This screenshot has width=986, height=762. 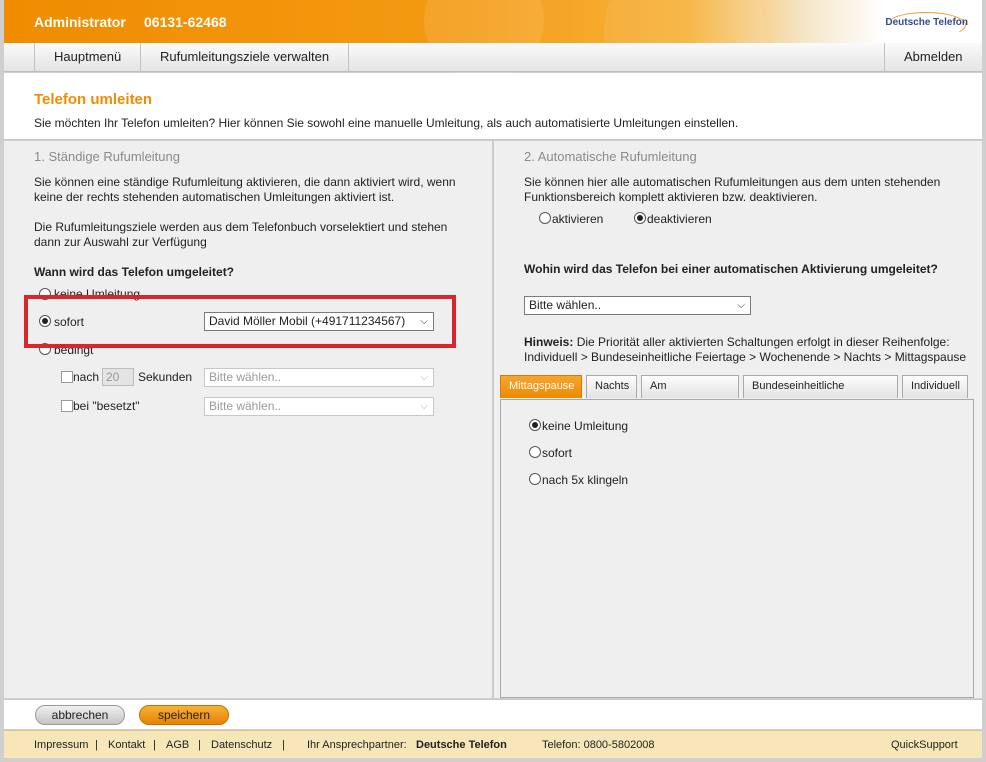 I want to click on radio-tab-immediate, so click(x=535, y=452).